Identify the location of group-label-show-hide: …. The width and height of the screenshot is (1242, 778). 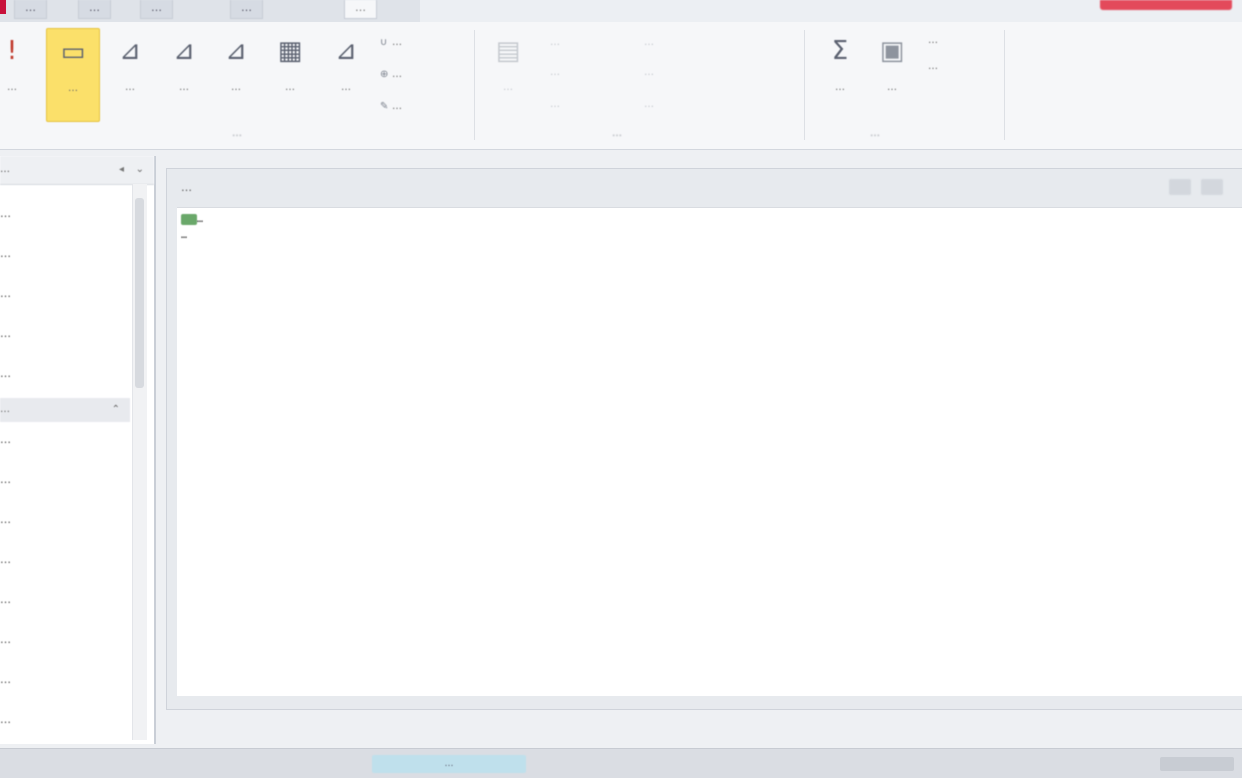
(875, 133).